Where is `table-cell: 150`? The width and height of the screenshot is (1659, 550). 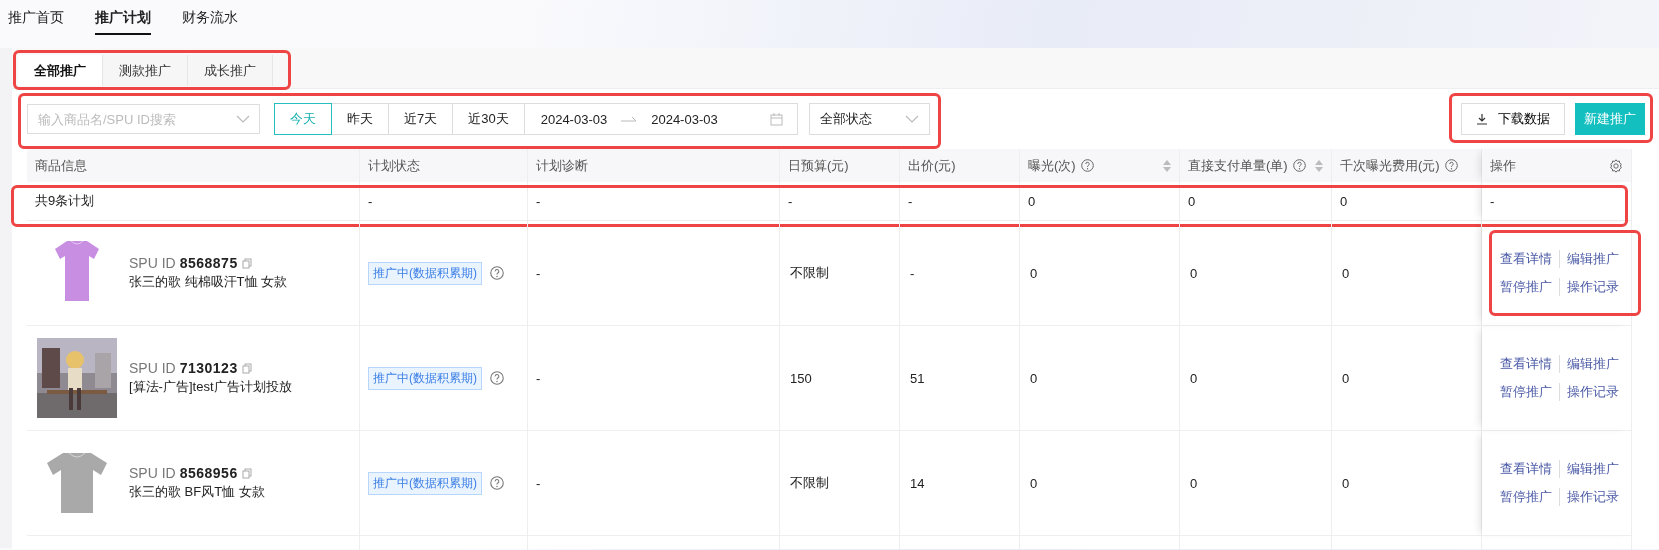
table-cell: 150 is located at coordinates (801, 378).